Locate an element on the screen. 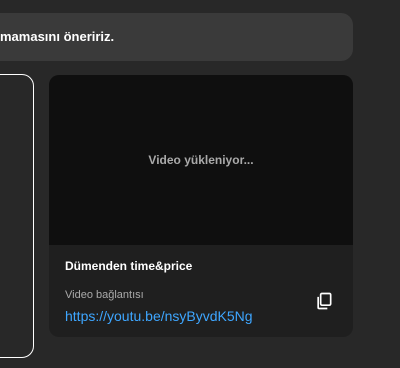 The height and width of the screenshot is (368, 400). video-title: Dümenden time&price is located at coordinates (129, 266).